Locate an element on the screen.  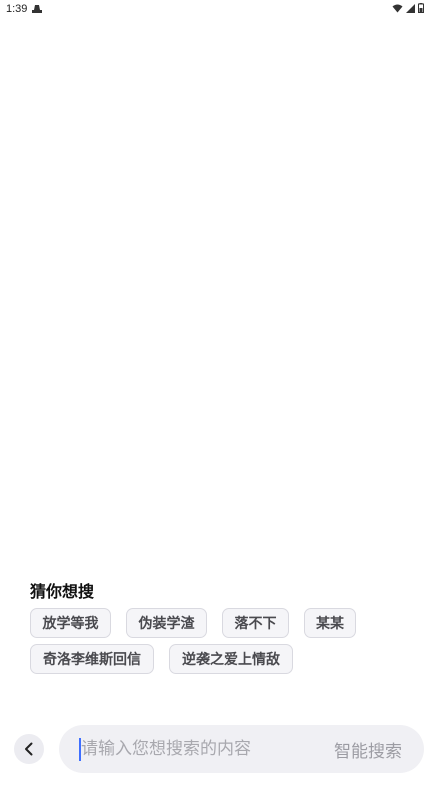
search-bar: 智能搜索 is located at coordinates (241, 749).